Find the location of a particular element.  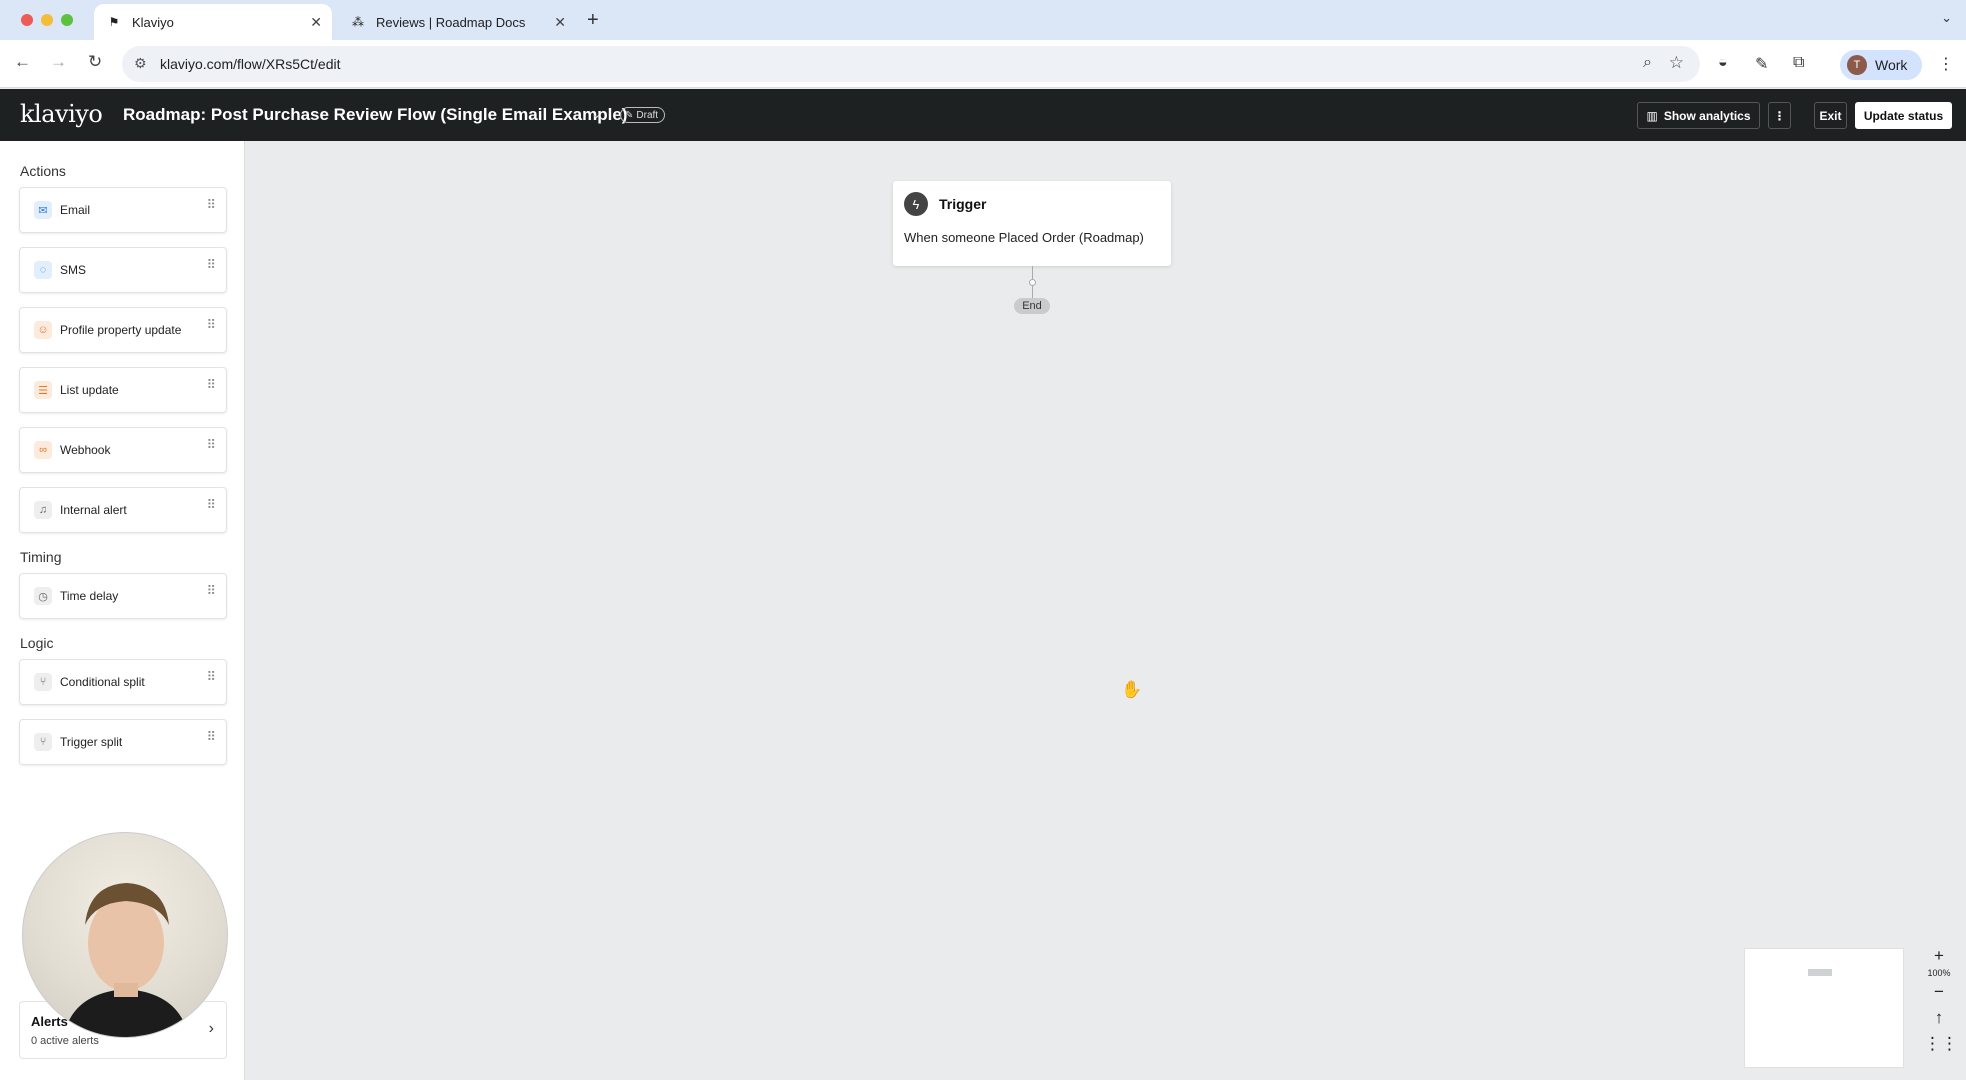

lightning-icon: ϟ is located at coordinates (916, 204).